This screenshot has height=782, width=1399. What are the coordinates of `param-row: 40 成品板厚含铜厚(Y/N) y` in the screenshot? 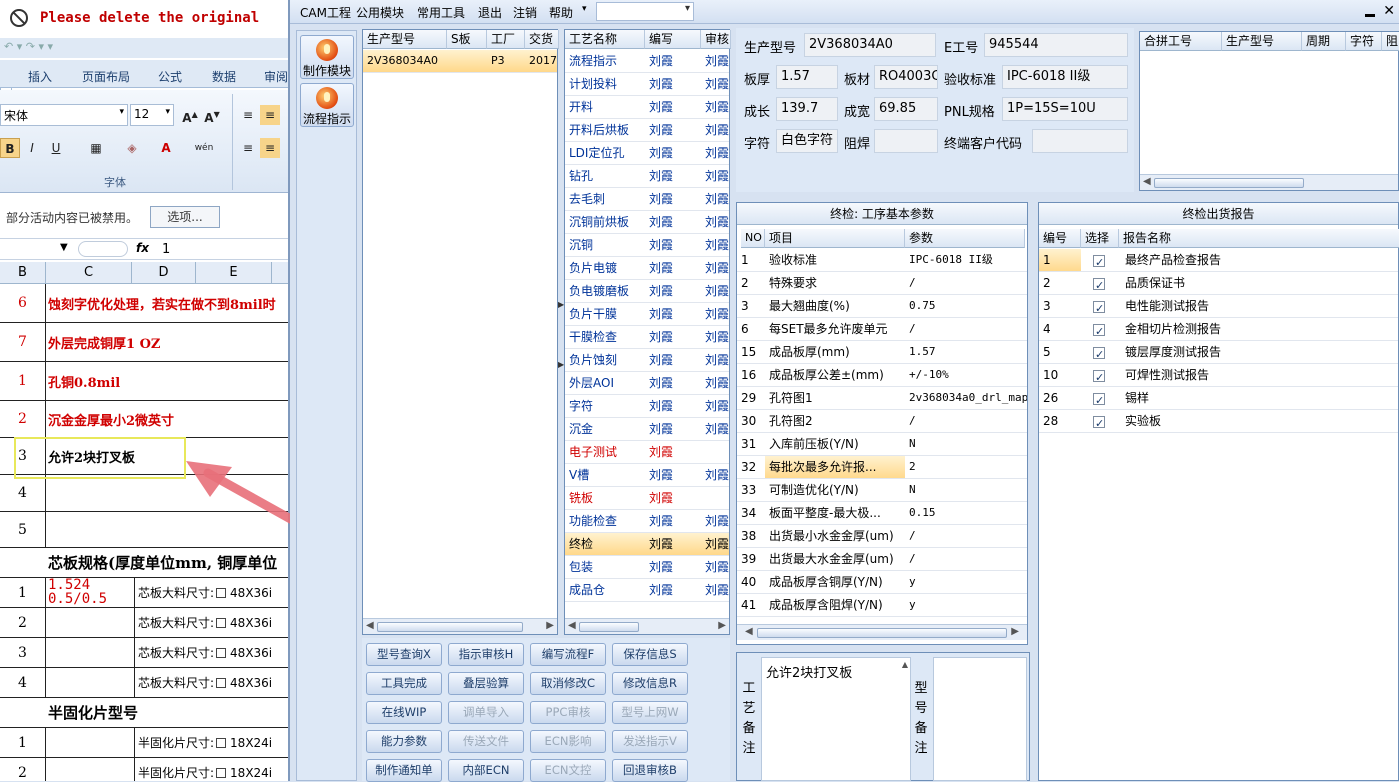 It's located at (882, 582).